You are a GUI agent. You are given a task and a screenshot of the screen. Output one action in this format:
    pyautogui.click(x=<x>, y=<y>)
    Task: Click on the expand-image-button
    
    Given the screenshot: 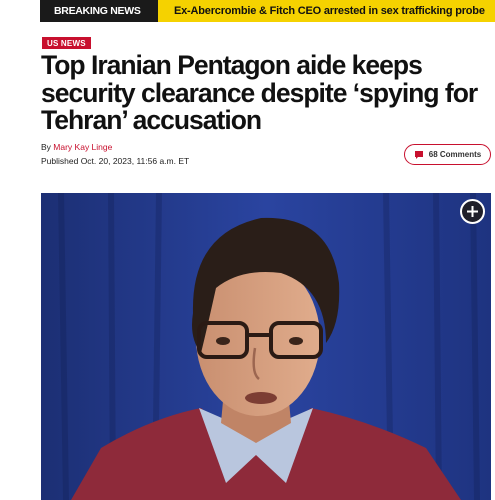 What is the action you would take?
    pyautogui.click(x=472, y=211)
    